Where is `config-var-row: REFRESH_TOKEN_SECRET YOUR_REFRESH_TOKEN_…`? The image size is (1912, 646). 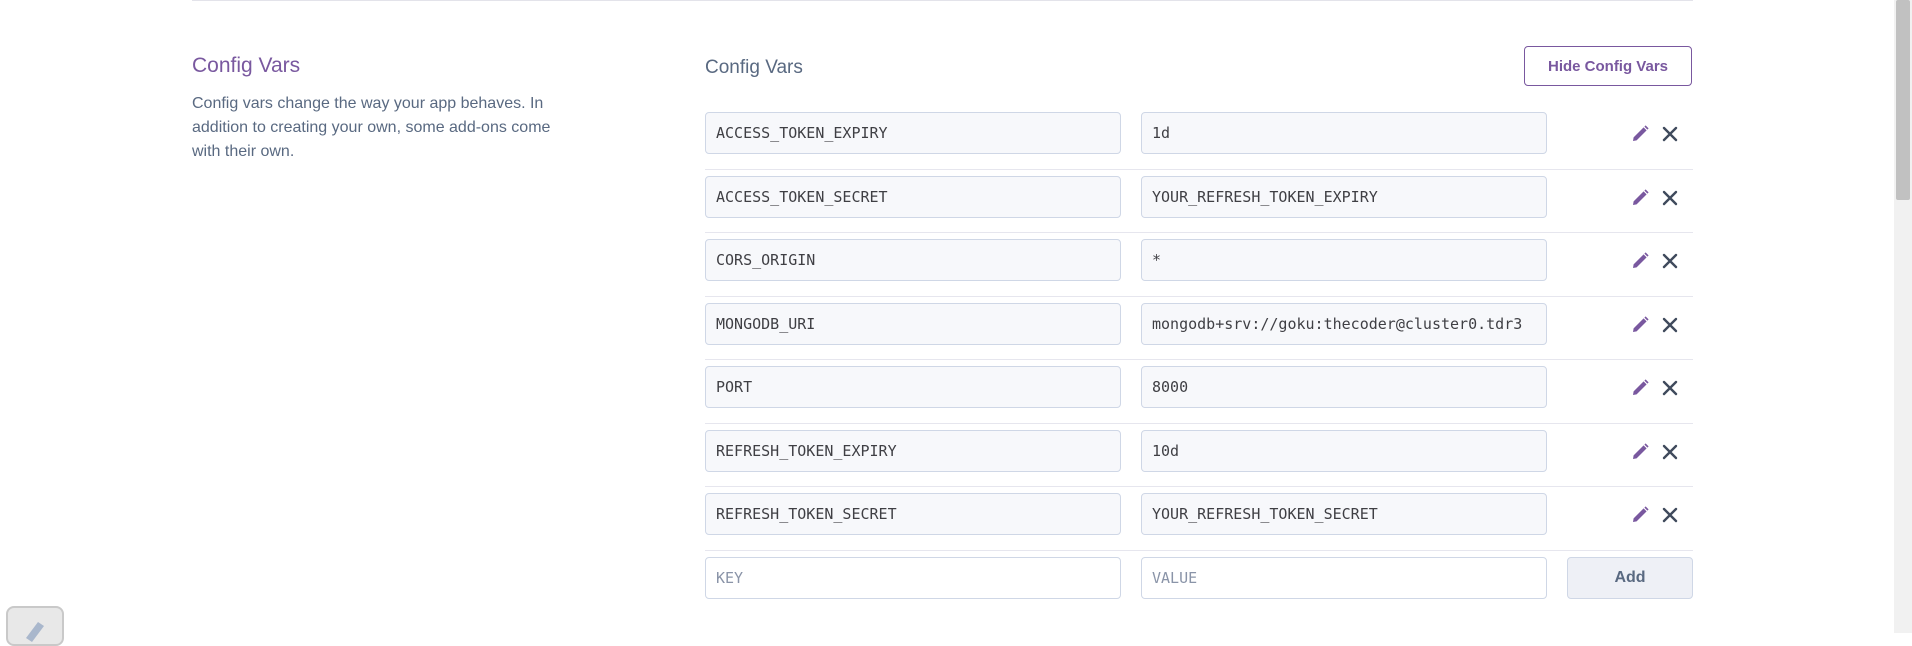
config-var-row: REFRESH_TOKEN_SECRET YOUR_REFRESH_TOKEN_… is located at coordinates (1199, 519).